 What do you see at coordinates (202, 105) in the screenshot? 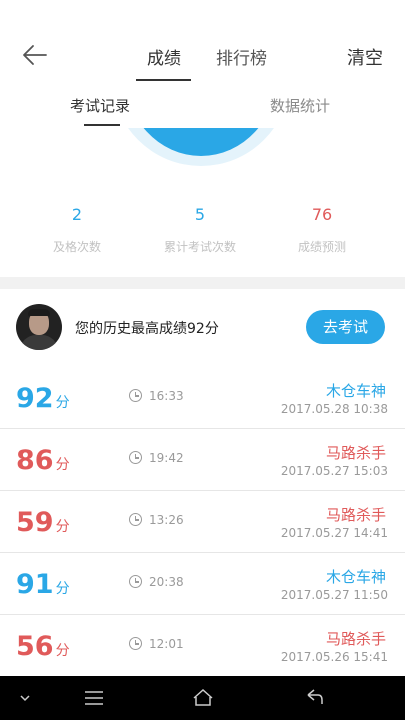
I see `sub-tabs: 考试记录 数据统计` at bounding box center [202, 105].